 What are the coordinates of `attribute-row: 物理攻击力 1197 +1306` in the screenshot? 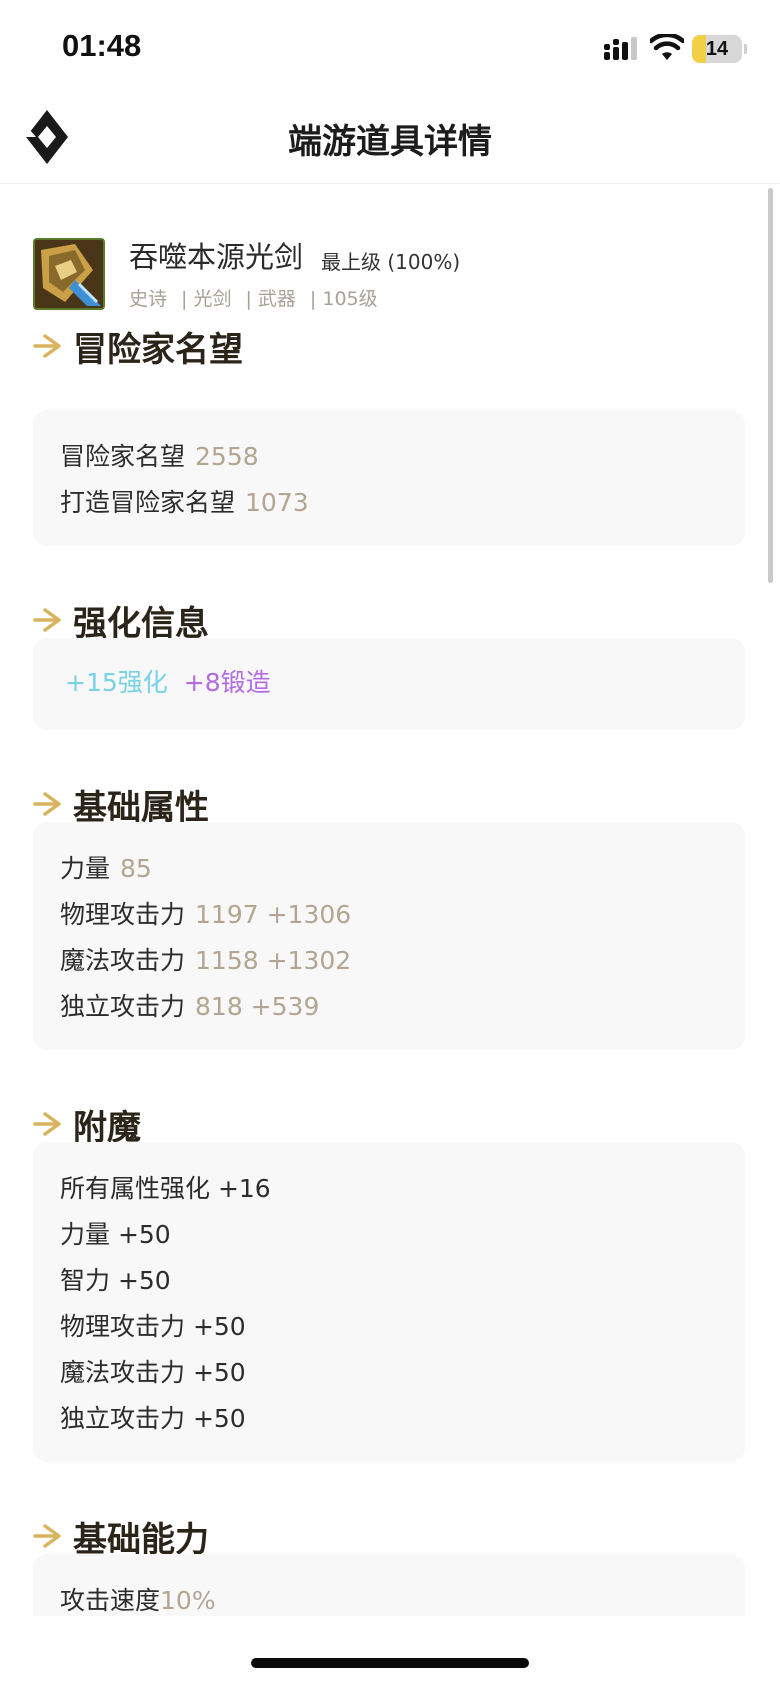 It's located at (389, 915).